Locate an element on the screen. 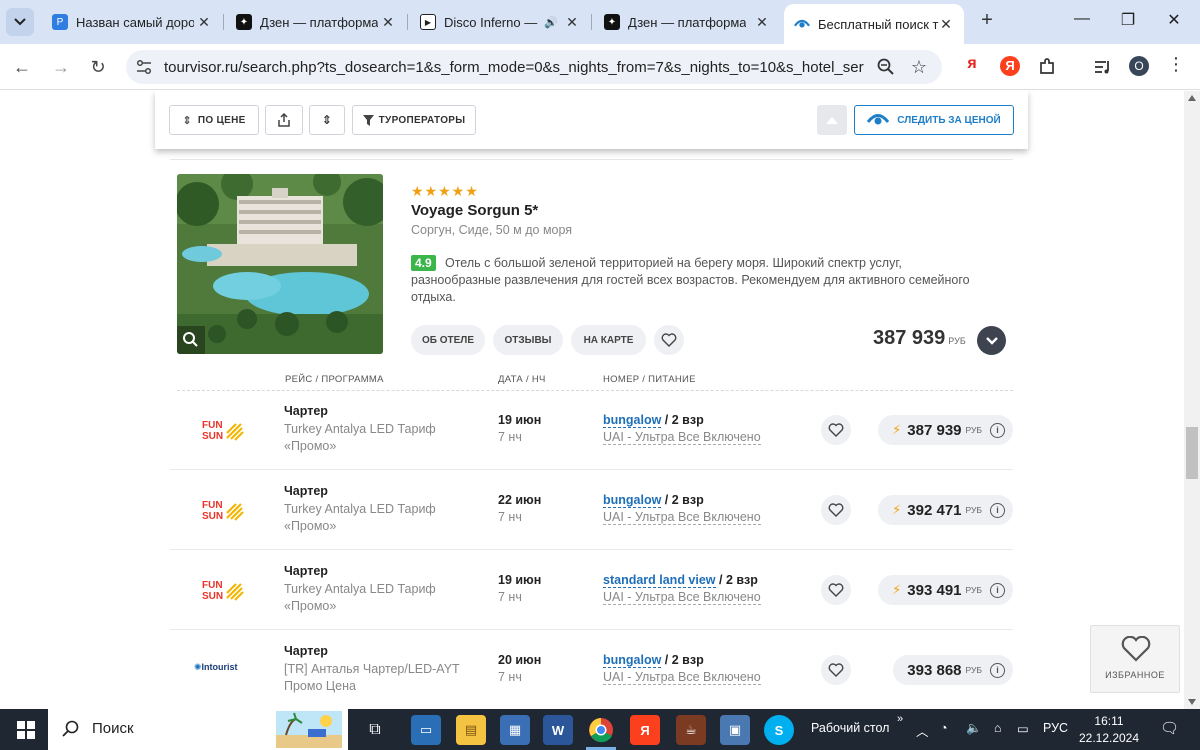 The image size is (1200, 750). windows-start-icon is located at coordinates (26, 730).